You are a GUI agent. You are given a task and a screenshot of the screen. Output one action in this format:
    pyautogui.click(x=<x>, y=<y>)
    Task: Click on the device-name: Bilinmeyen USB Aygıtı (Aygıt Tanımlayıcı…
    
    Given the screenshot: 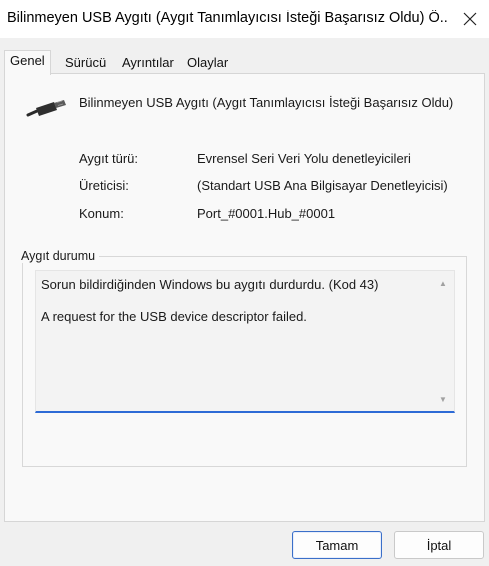 What is the action you would take?
    pyautogui.click(x=266, y=102)
    